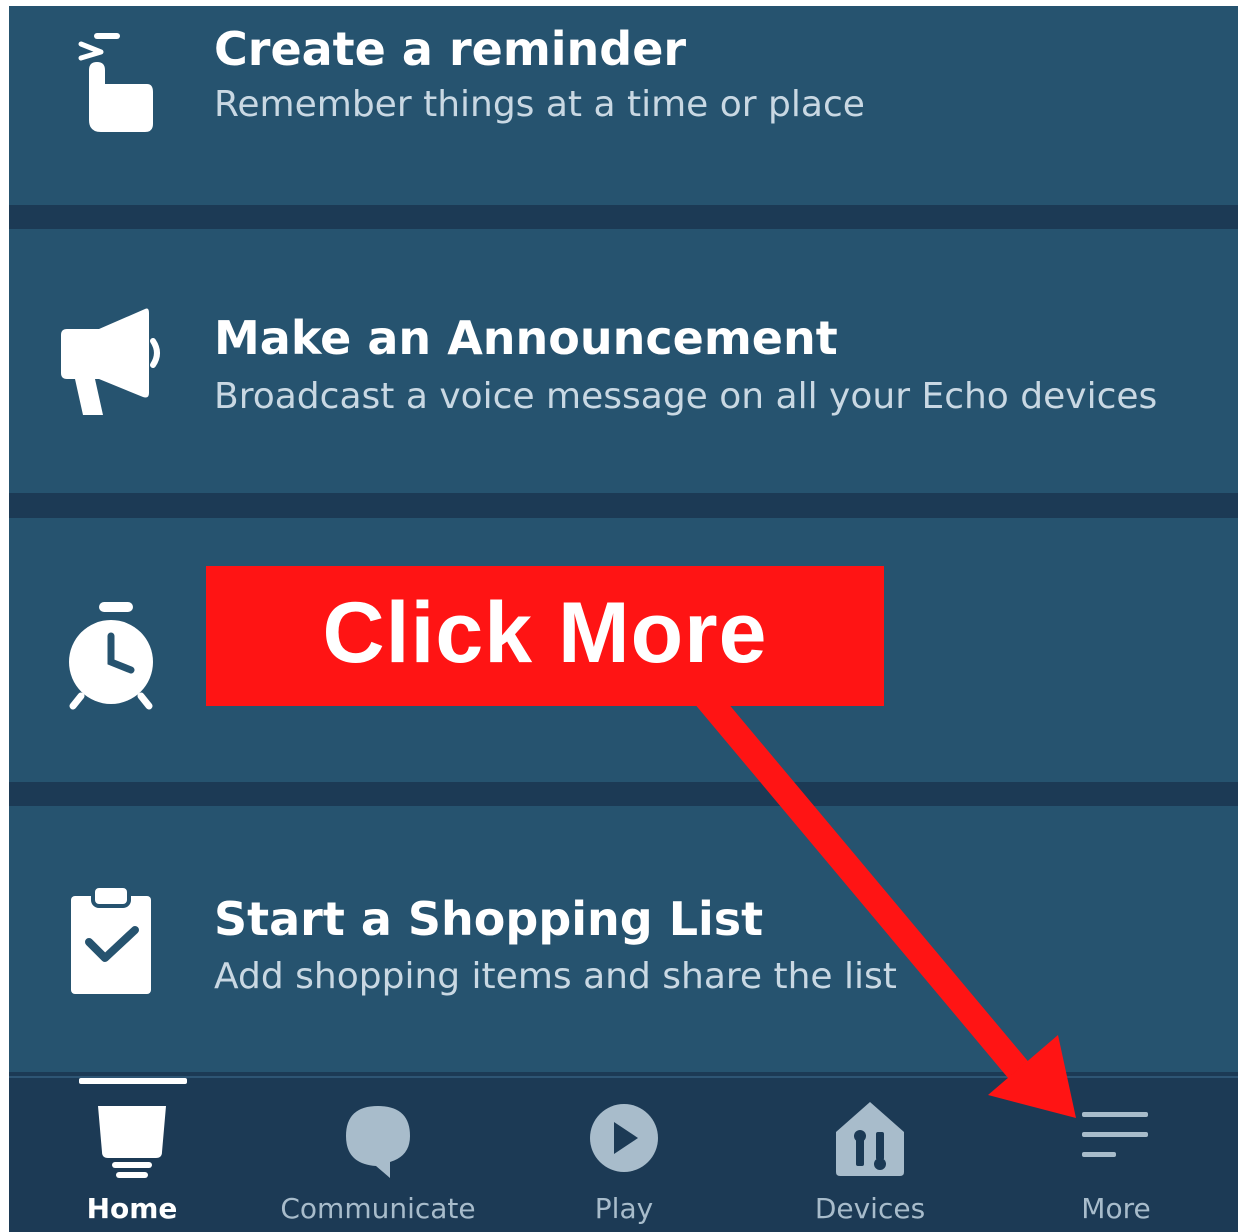 Image resolution: width=1238 pixels, height=1232 pixels. I want to click on play-icon, so click(624, 1140).